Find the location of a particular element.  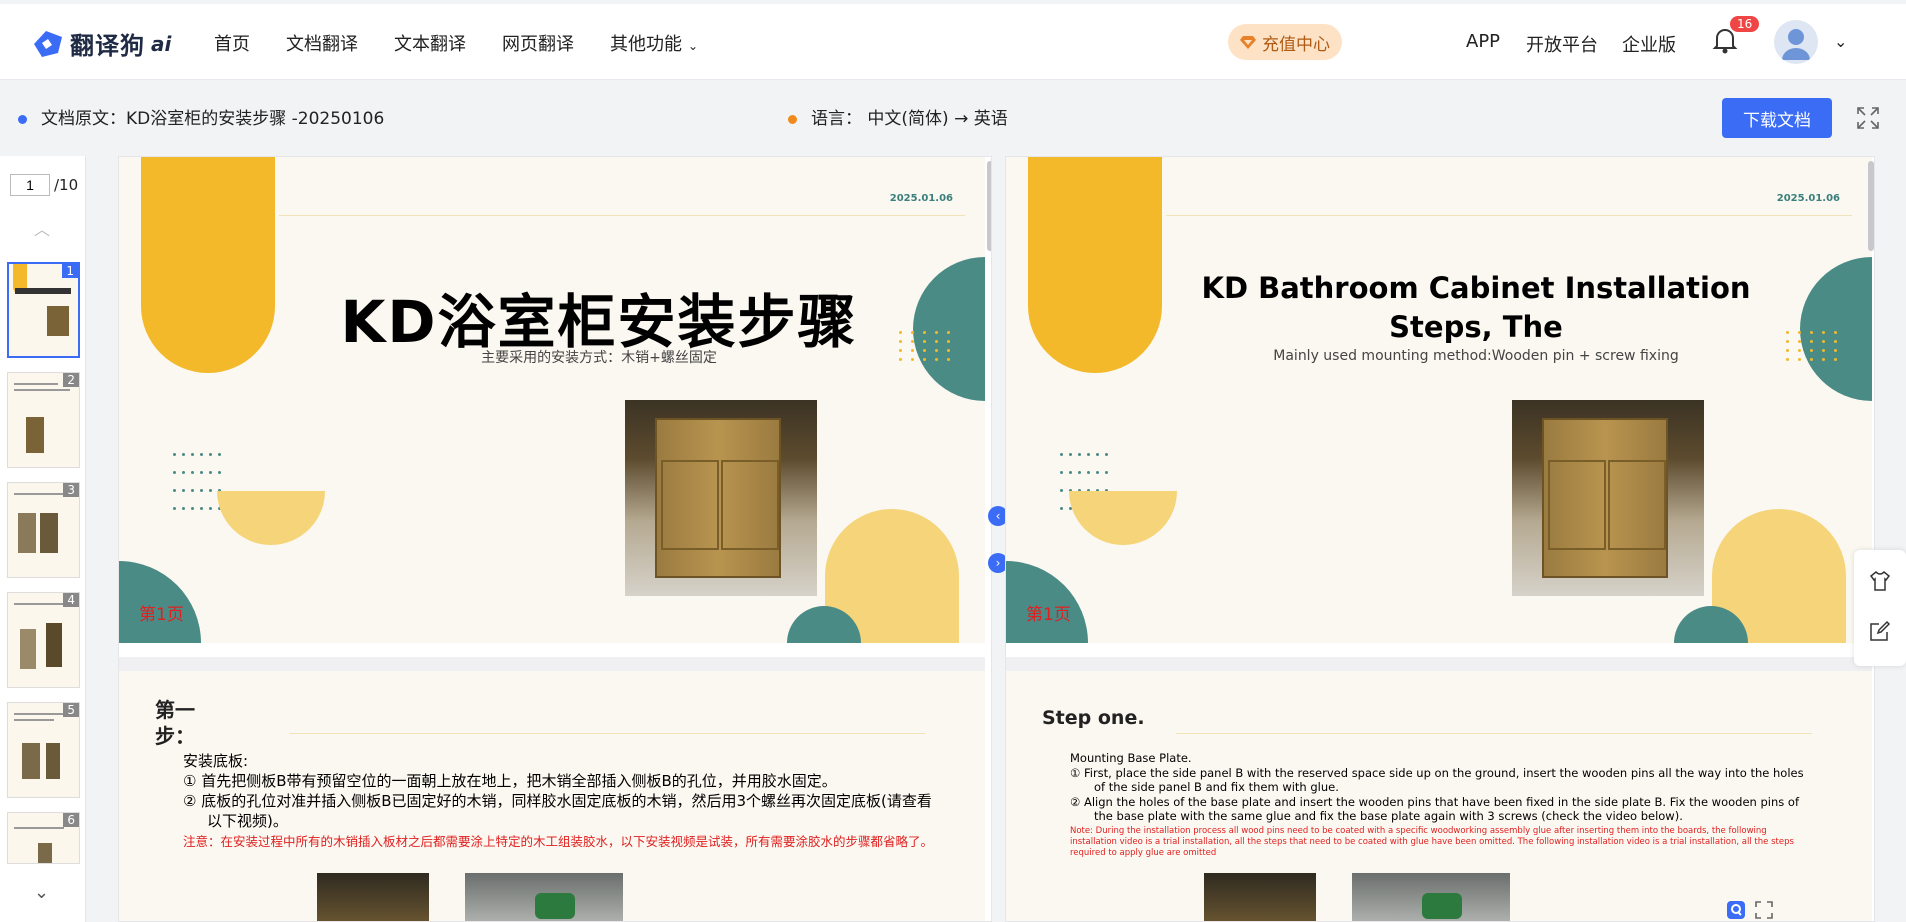

open-platform-link: 开放平台 is located at coordinates (1562, 44).